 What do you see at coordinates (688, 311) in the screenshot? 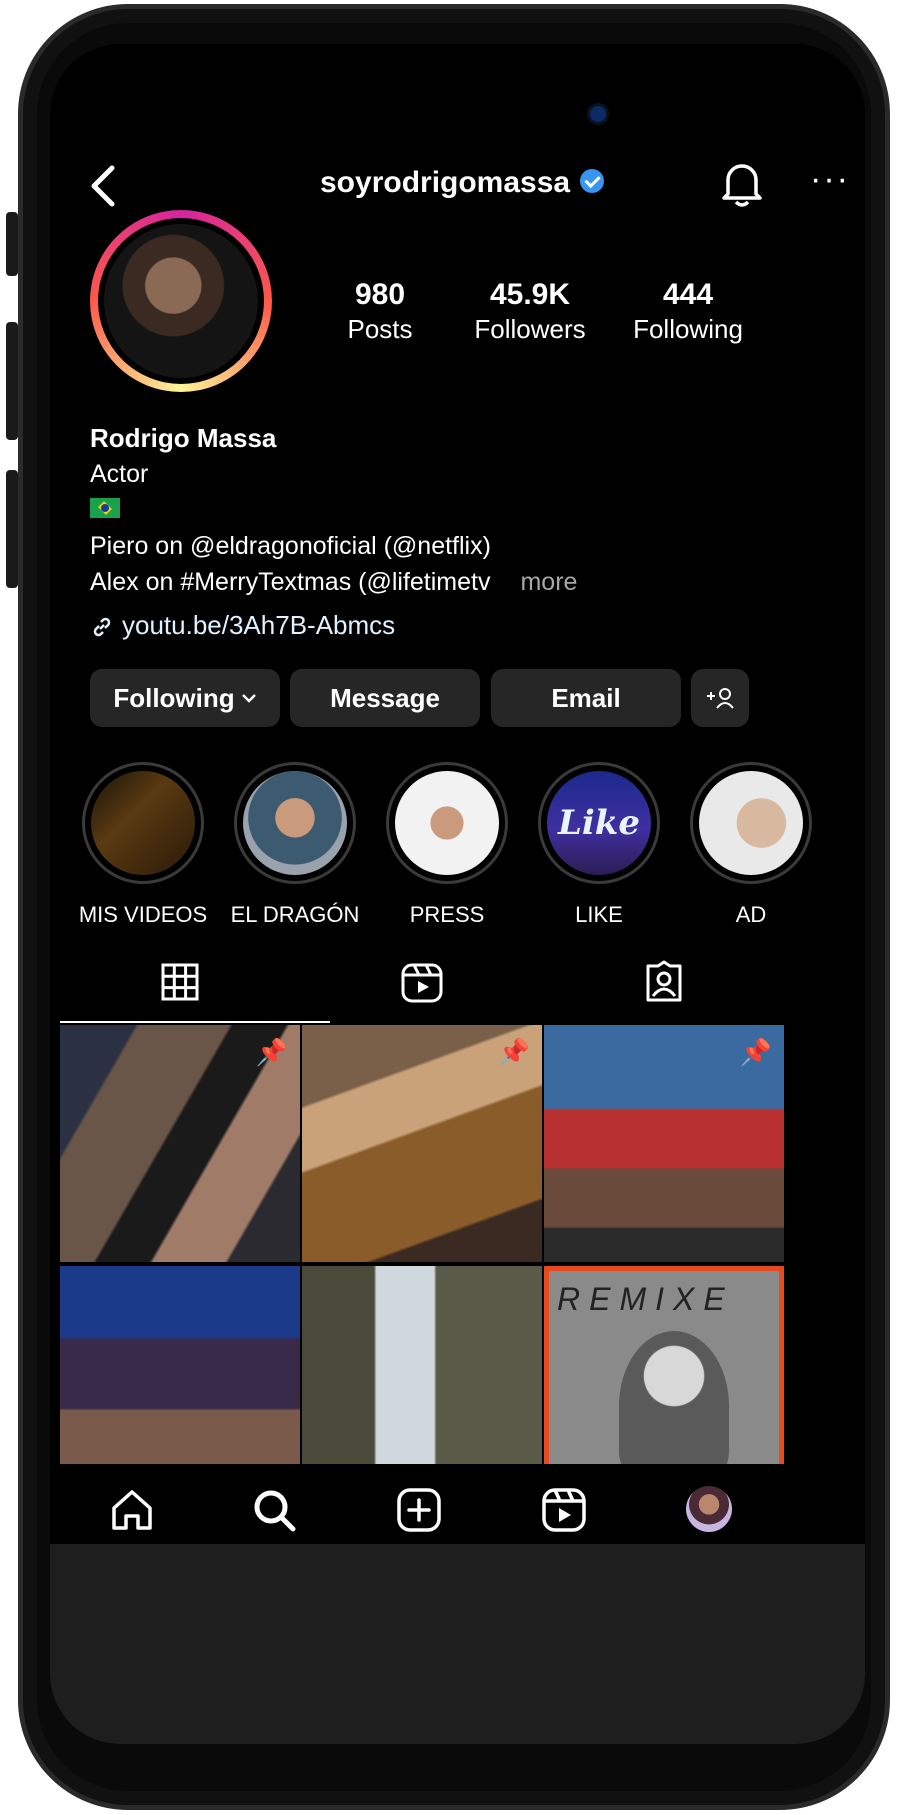
I see `stat-following: 444 Following` at bounding box center [688, 311].